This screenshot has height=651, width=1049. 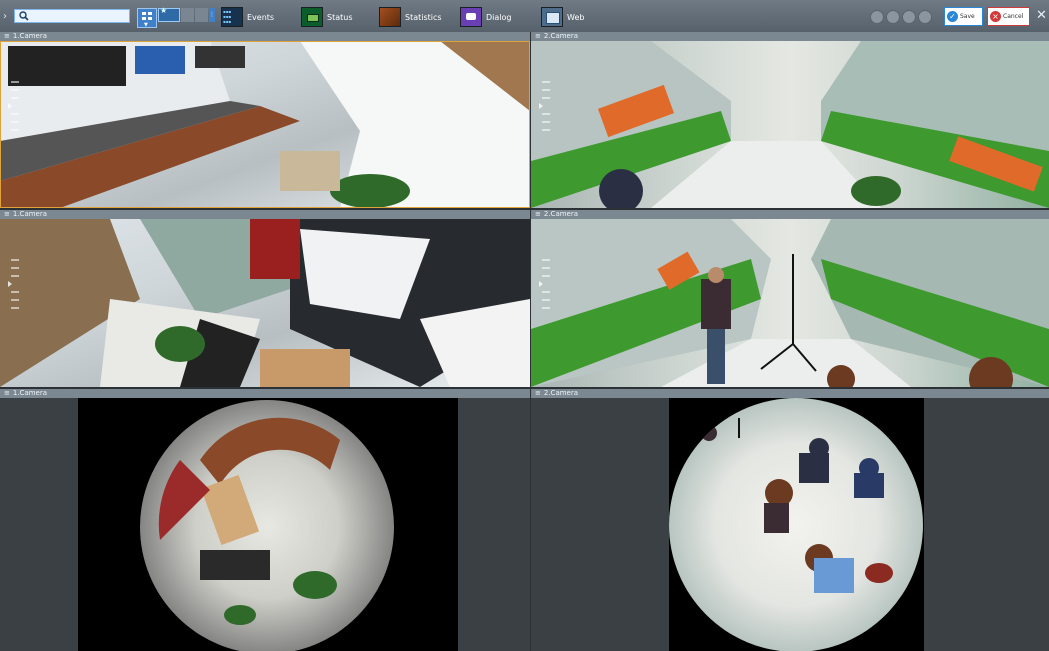 I want to click on web-label: Web, so click(x=576, y=17).